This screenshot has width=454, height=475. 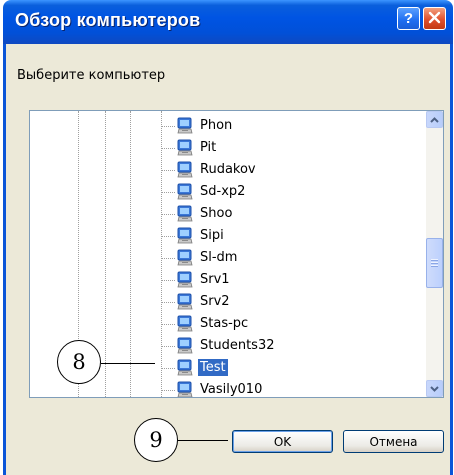 What do you see at coordinates (216, 125) in the screenshot?
I see `tree-item-label: Phon` at bounding box center [216, 125].